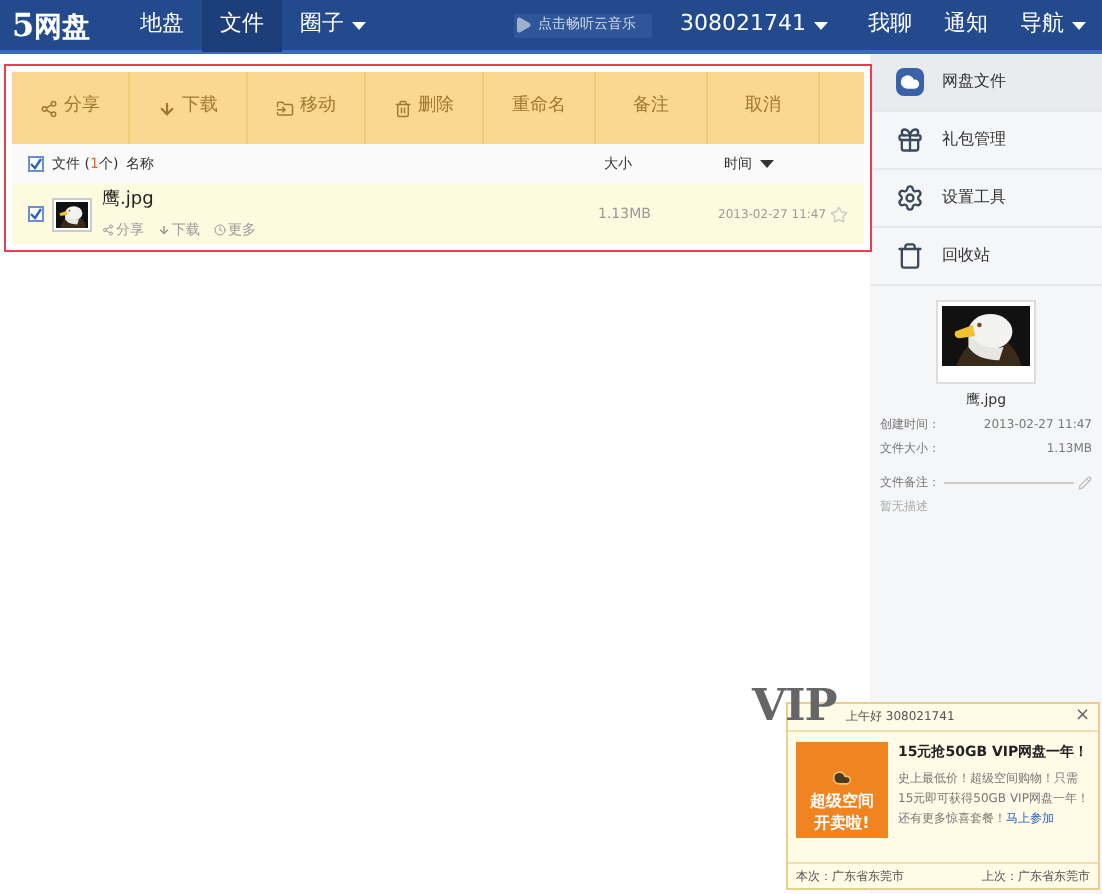 The height and width of the screenshot is (894, 1102). What do you see at coordinates (220, 229) in the screenshot?
I see `more-icon` at bounding box center [220, 229].